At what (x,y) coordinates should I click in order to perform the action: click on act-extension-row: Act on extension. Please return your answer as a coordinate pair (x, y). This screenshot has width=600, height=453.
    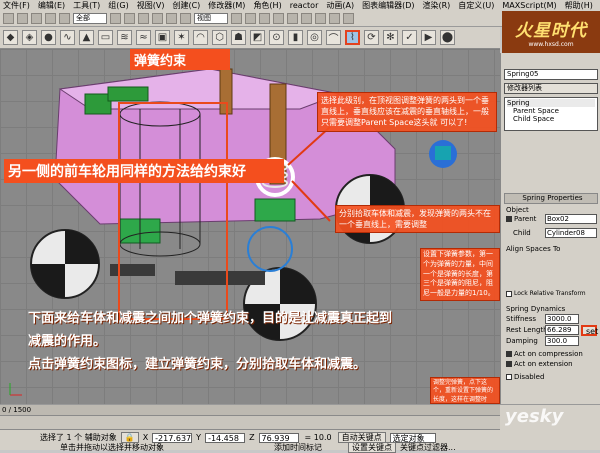
    Looking at the image, I should click on (539, 364).